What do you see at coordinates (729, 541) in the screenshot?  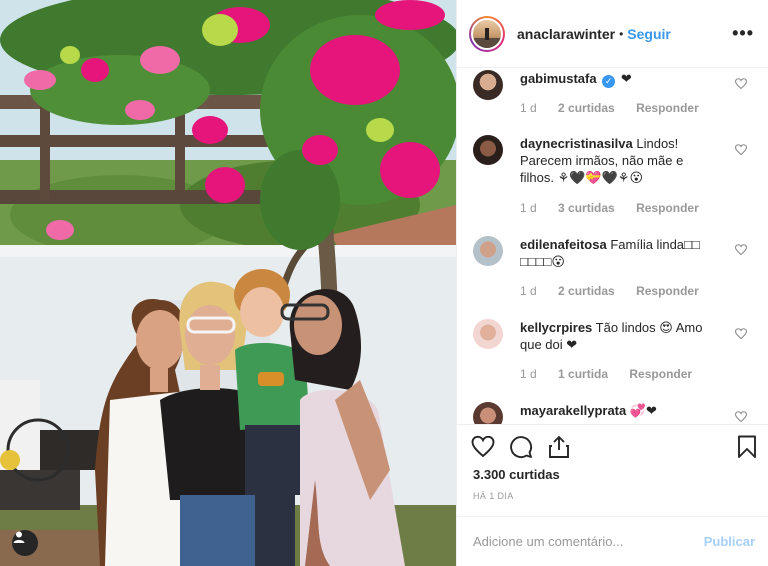 I see `publish-button: Publicar` at bounding box center [729, 541].